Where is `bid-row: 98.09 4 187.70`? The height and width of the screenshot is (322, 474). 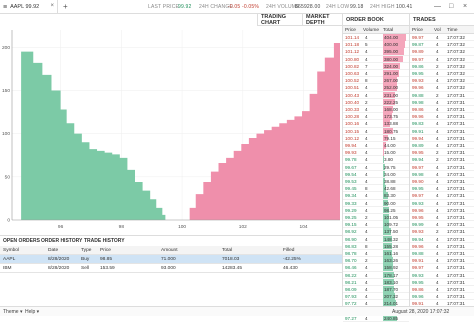
bid-row: 98.09 4 187.70 is located at coordinates (376, 290).